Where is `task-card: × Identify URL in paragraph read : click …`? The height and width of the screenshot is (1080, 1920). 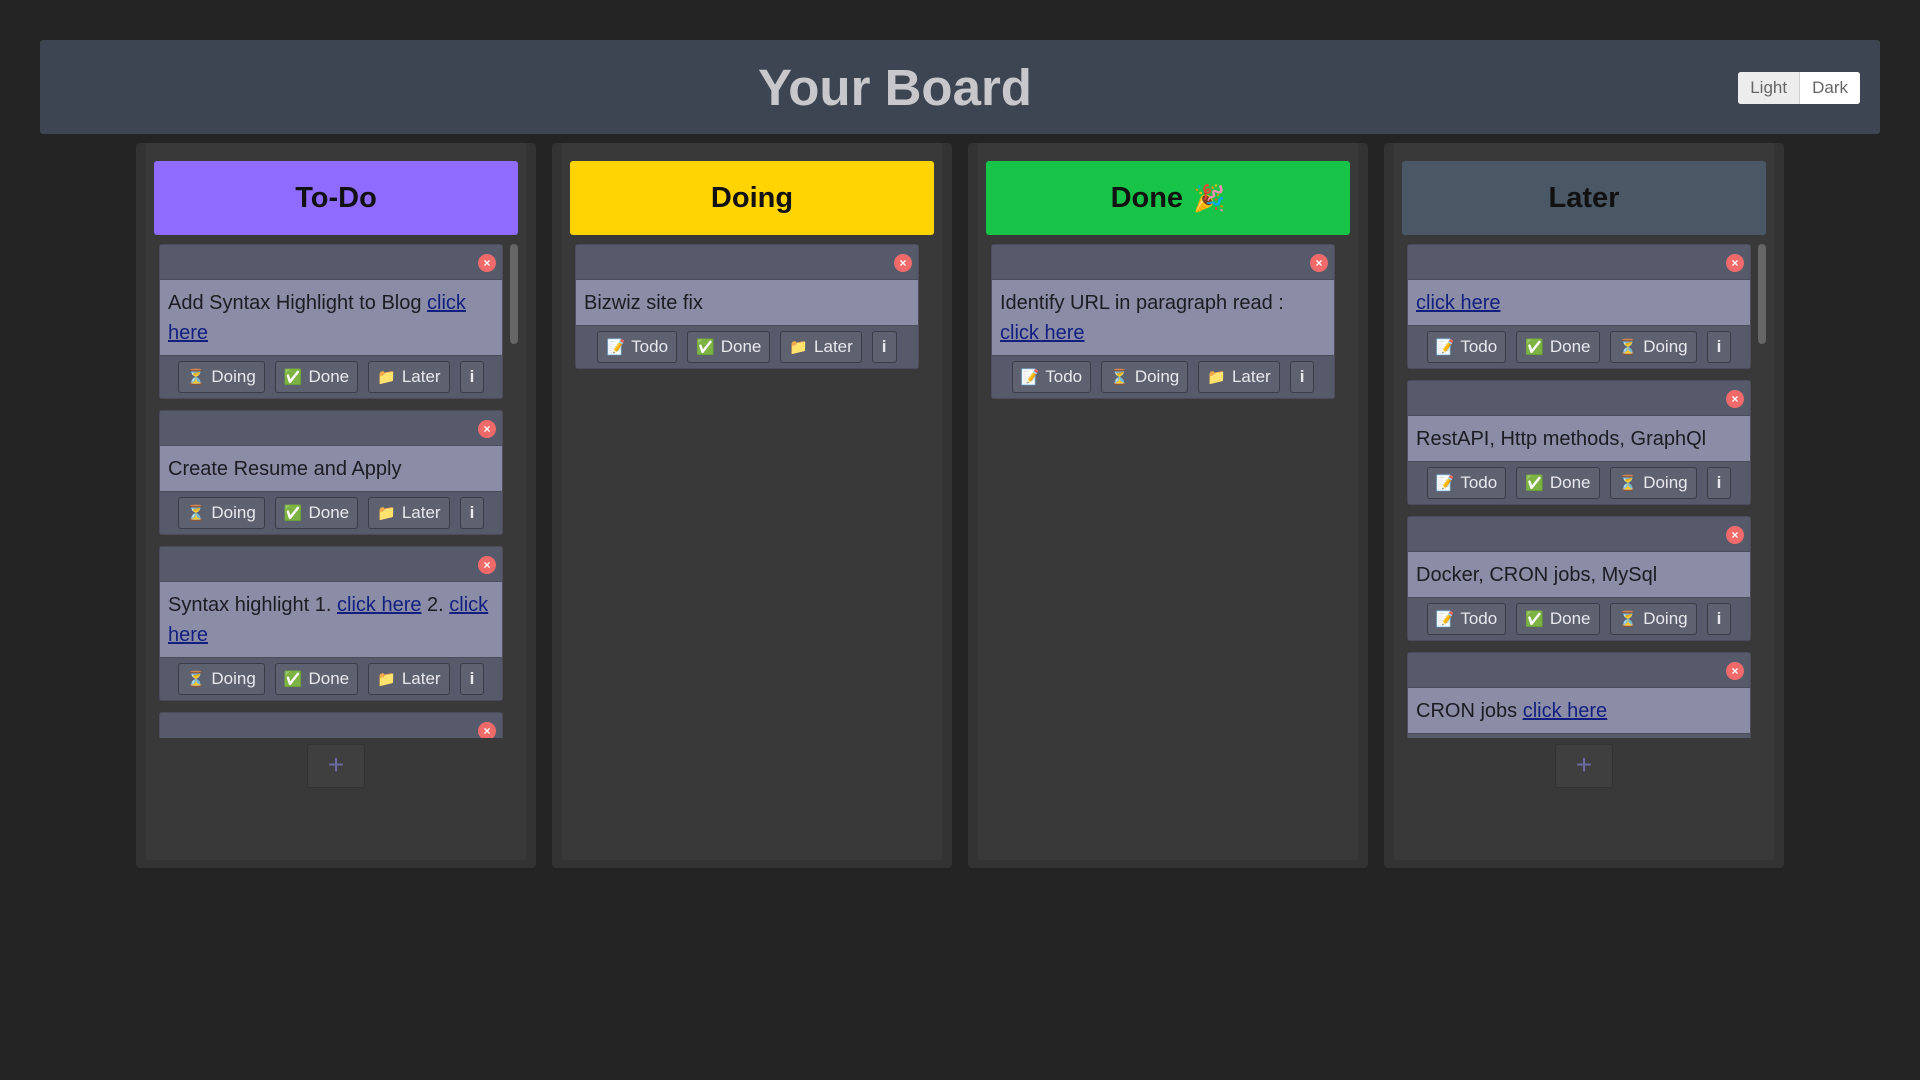
task-card: × Identify URL in paragraph read : click … is located at coordinates (1163, 321).